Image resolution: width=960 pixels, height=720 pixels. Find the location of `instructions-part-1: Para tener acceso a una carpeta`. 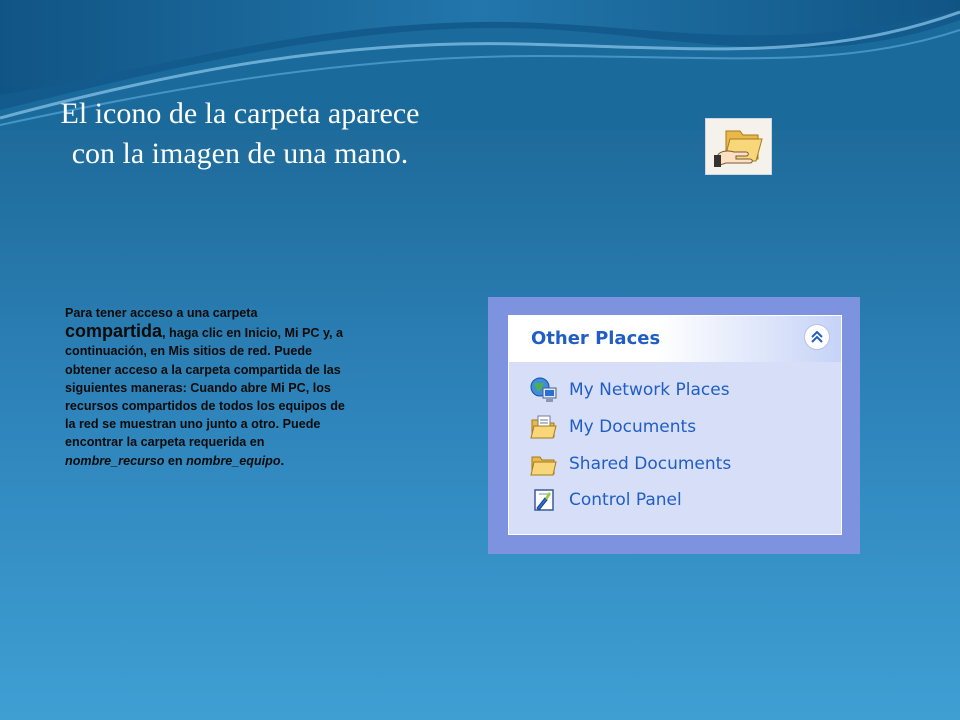

instructions-part-1: Para tener acceso a una carpeta is located at coordinates (161, 313).